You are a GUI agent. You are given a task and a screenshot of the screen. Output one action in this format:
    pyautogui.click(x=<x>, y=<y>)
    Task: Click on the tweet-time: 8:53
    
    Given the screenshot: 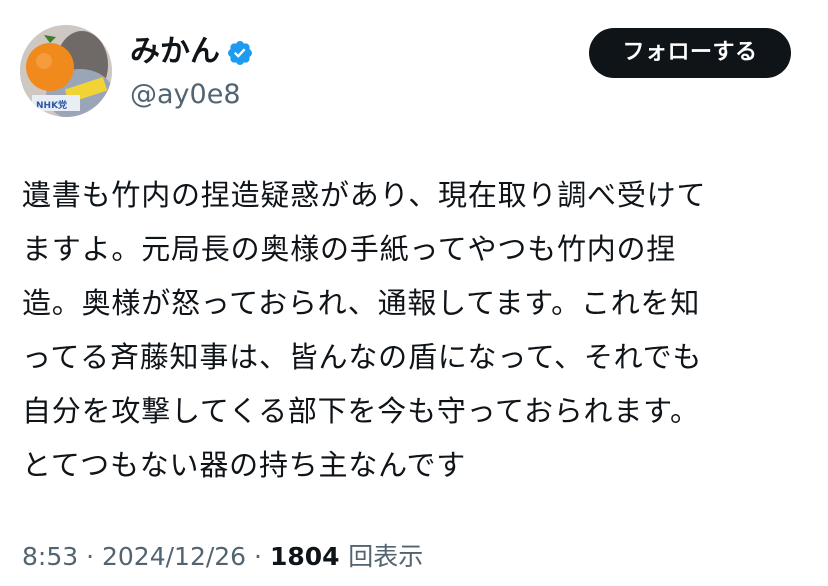 What is the action you would take?
    pyautogui.click(x=50, y=556)
    